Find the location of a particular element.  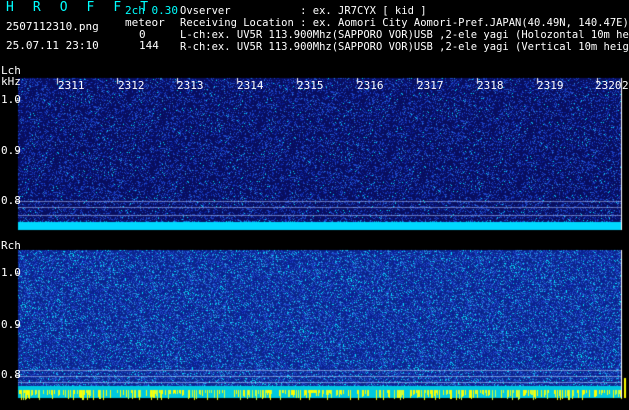

lch-freq-tick-0-8: 0.8 is located at coordinates (11, 200).